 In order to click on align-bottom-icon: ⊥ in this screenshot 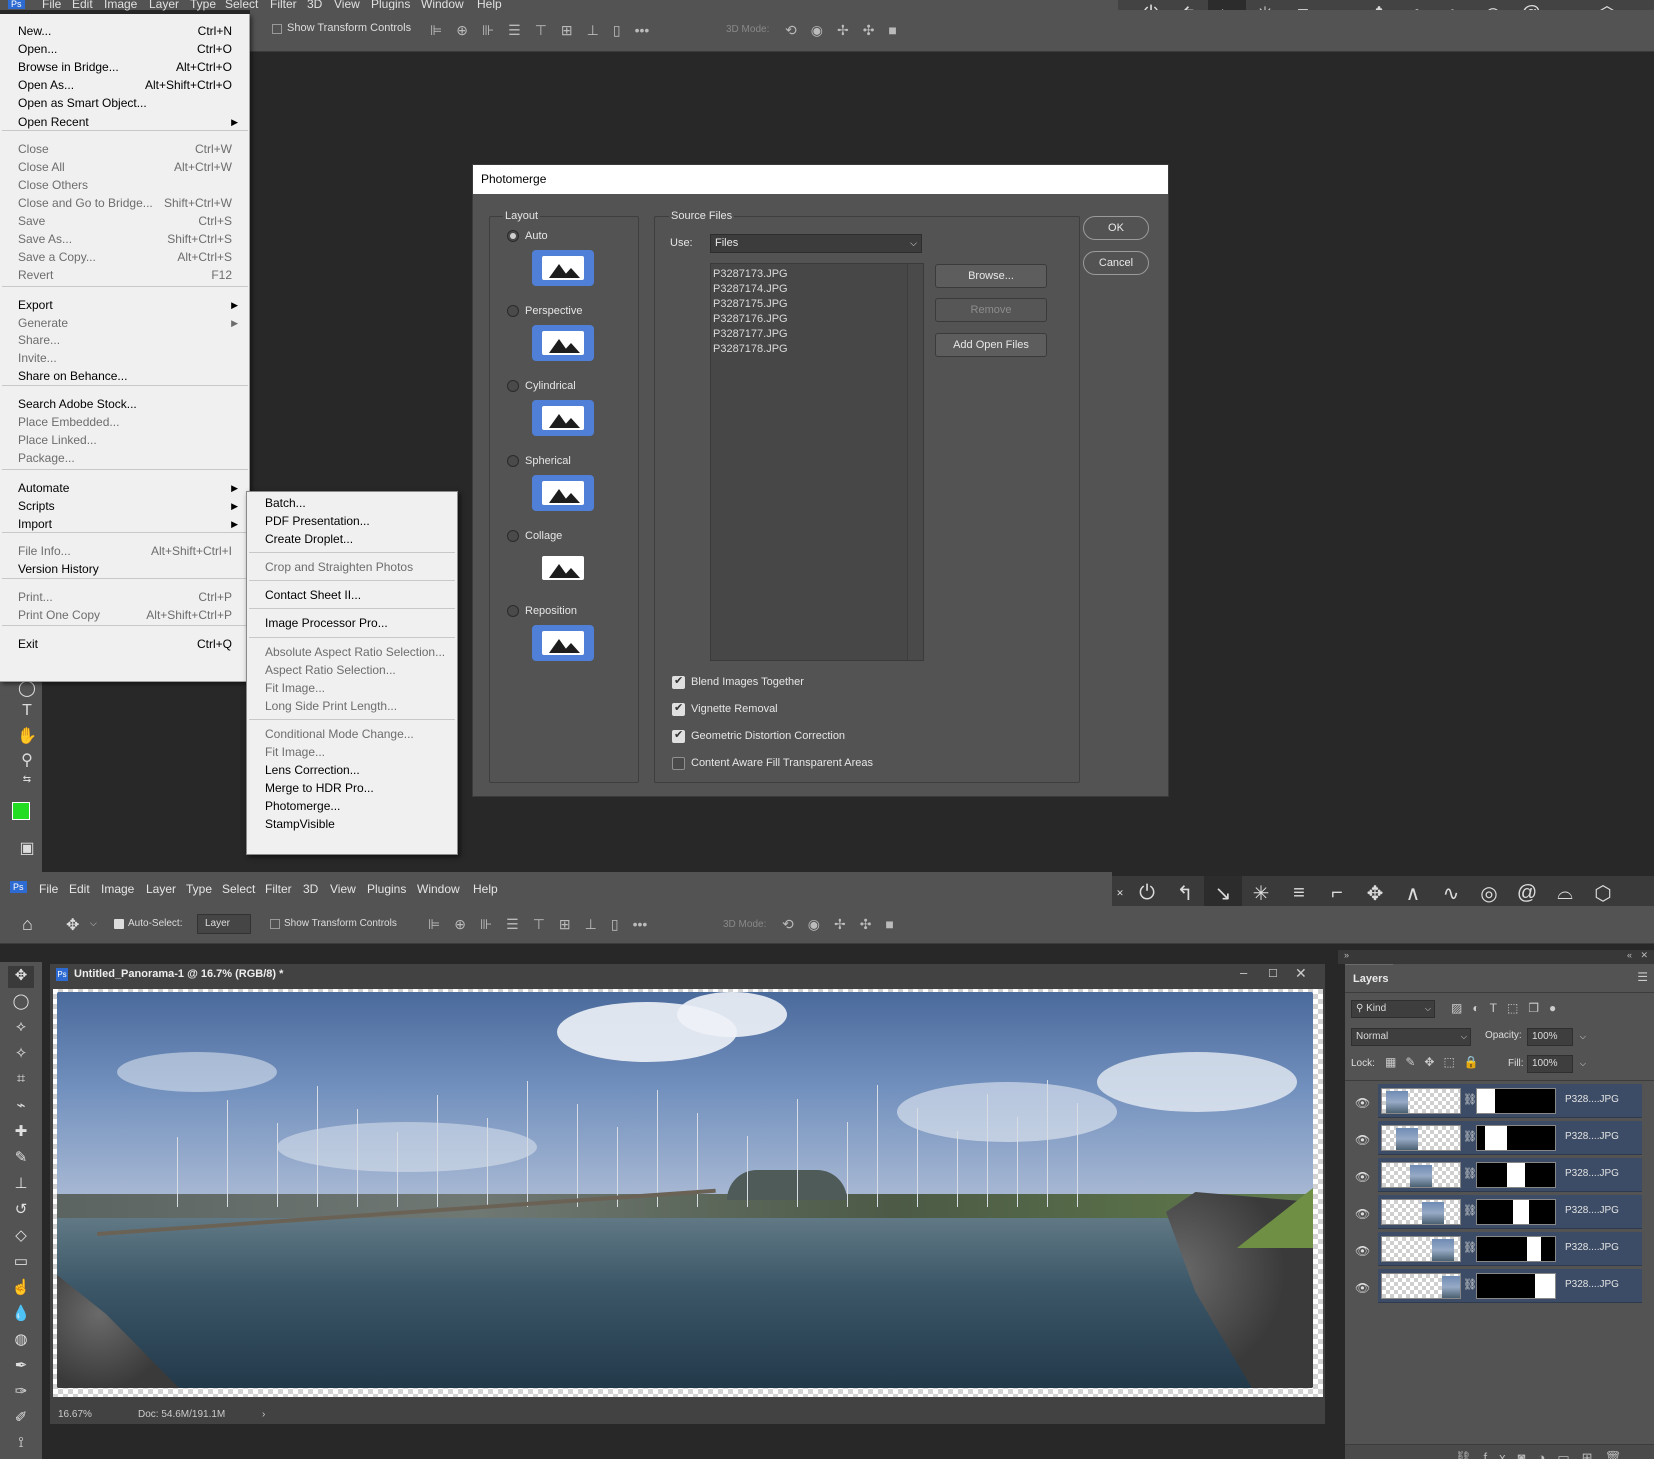, I will do `click(591, 924)`.